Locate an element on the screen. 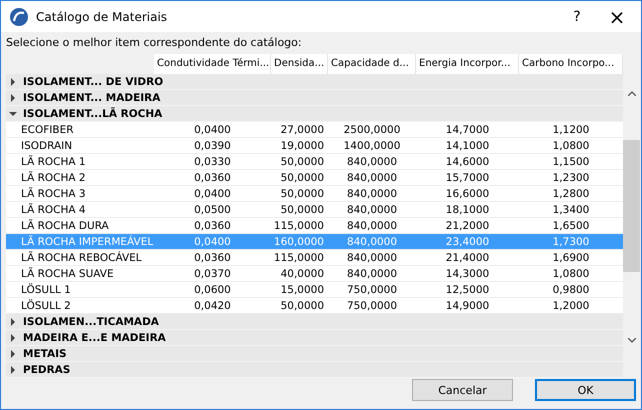  close-button: × is located at coordinates (617, 16).